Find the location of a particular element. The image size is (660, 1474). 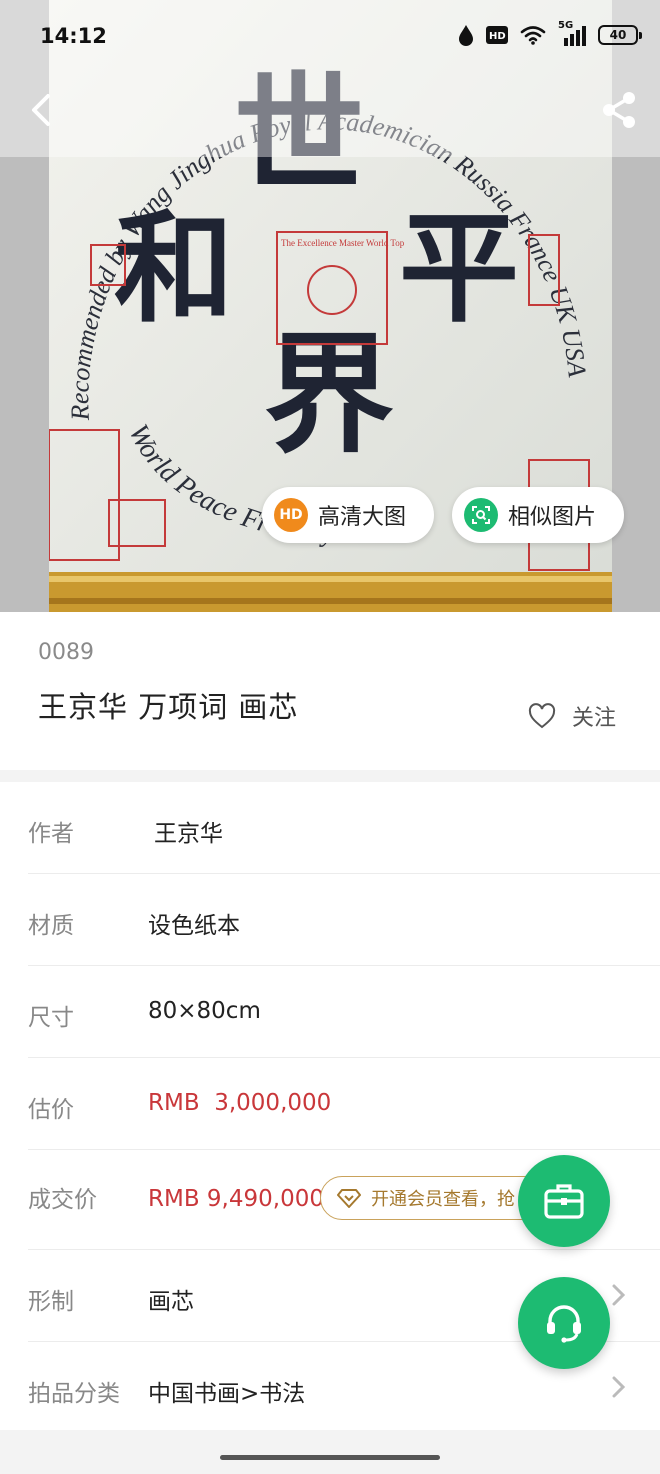

wifi-icon is located at coordinates (533, 35).